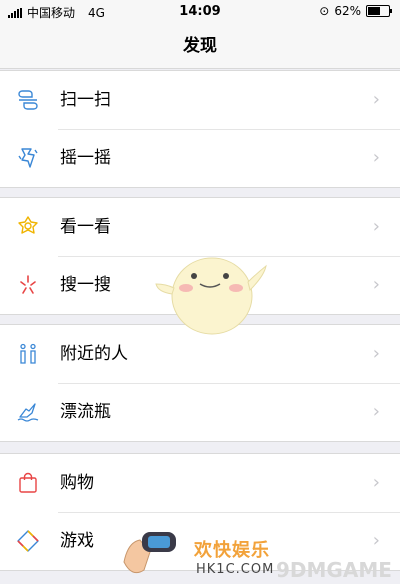 This screenshot has height=584, width=400. What do you see at coordinates (324, 11) in the screenshot?
I see `rotation-lock-icon: ⊙` at bounding box center [324, 11].